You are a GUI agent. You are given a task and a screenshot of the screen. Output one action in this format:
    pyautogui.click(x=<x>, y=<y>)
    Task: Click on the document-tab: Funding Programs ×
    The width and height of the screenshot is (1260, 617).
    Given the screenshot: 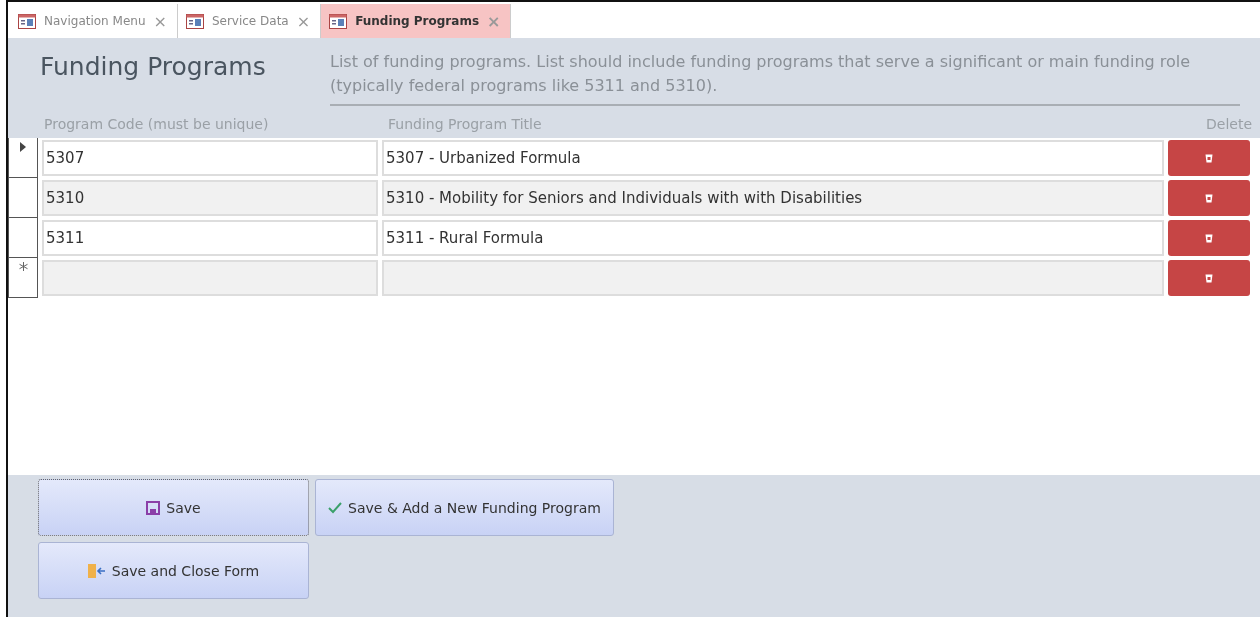 What is the action you would take?
    pyautogui.click(x=416, y=21)
    